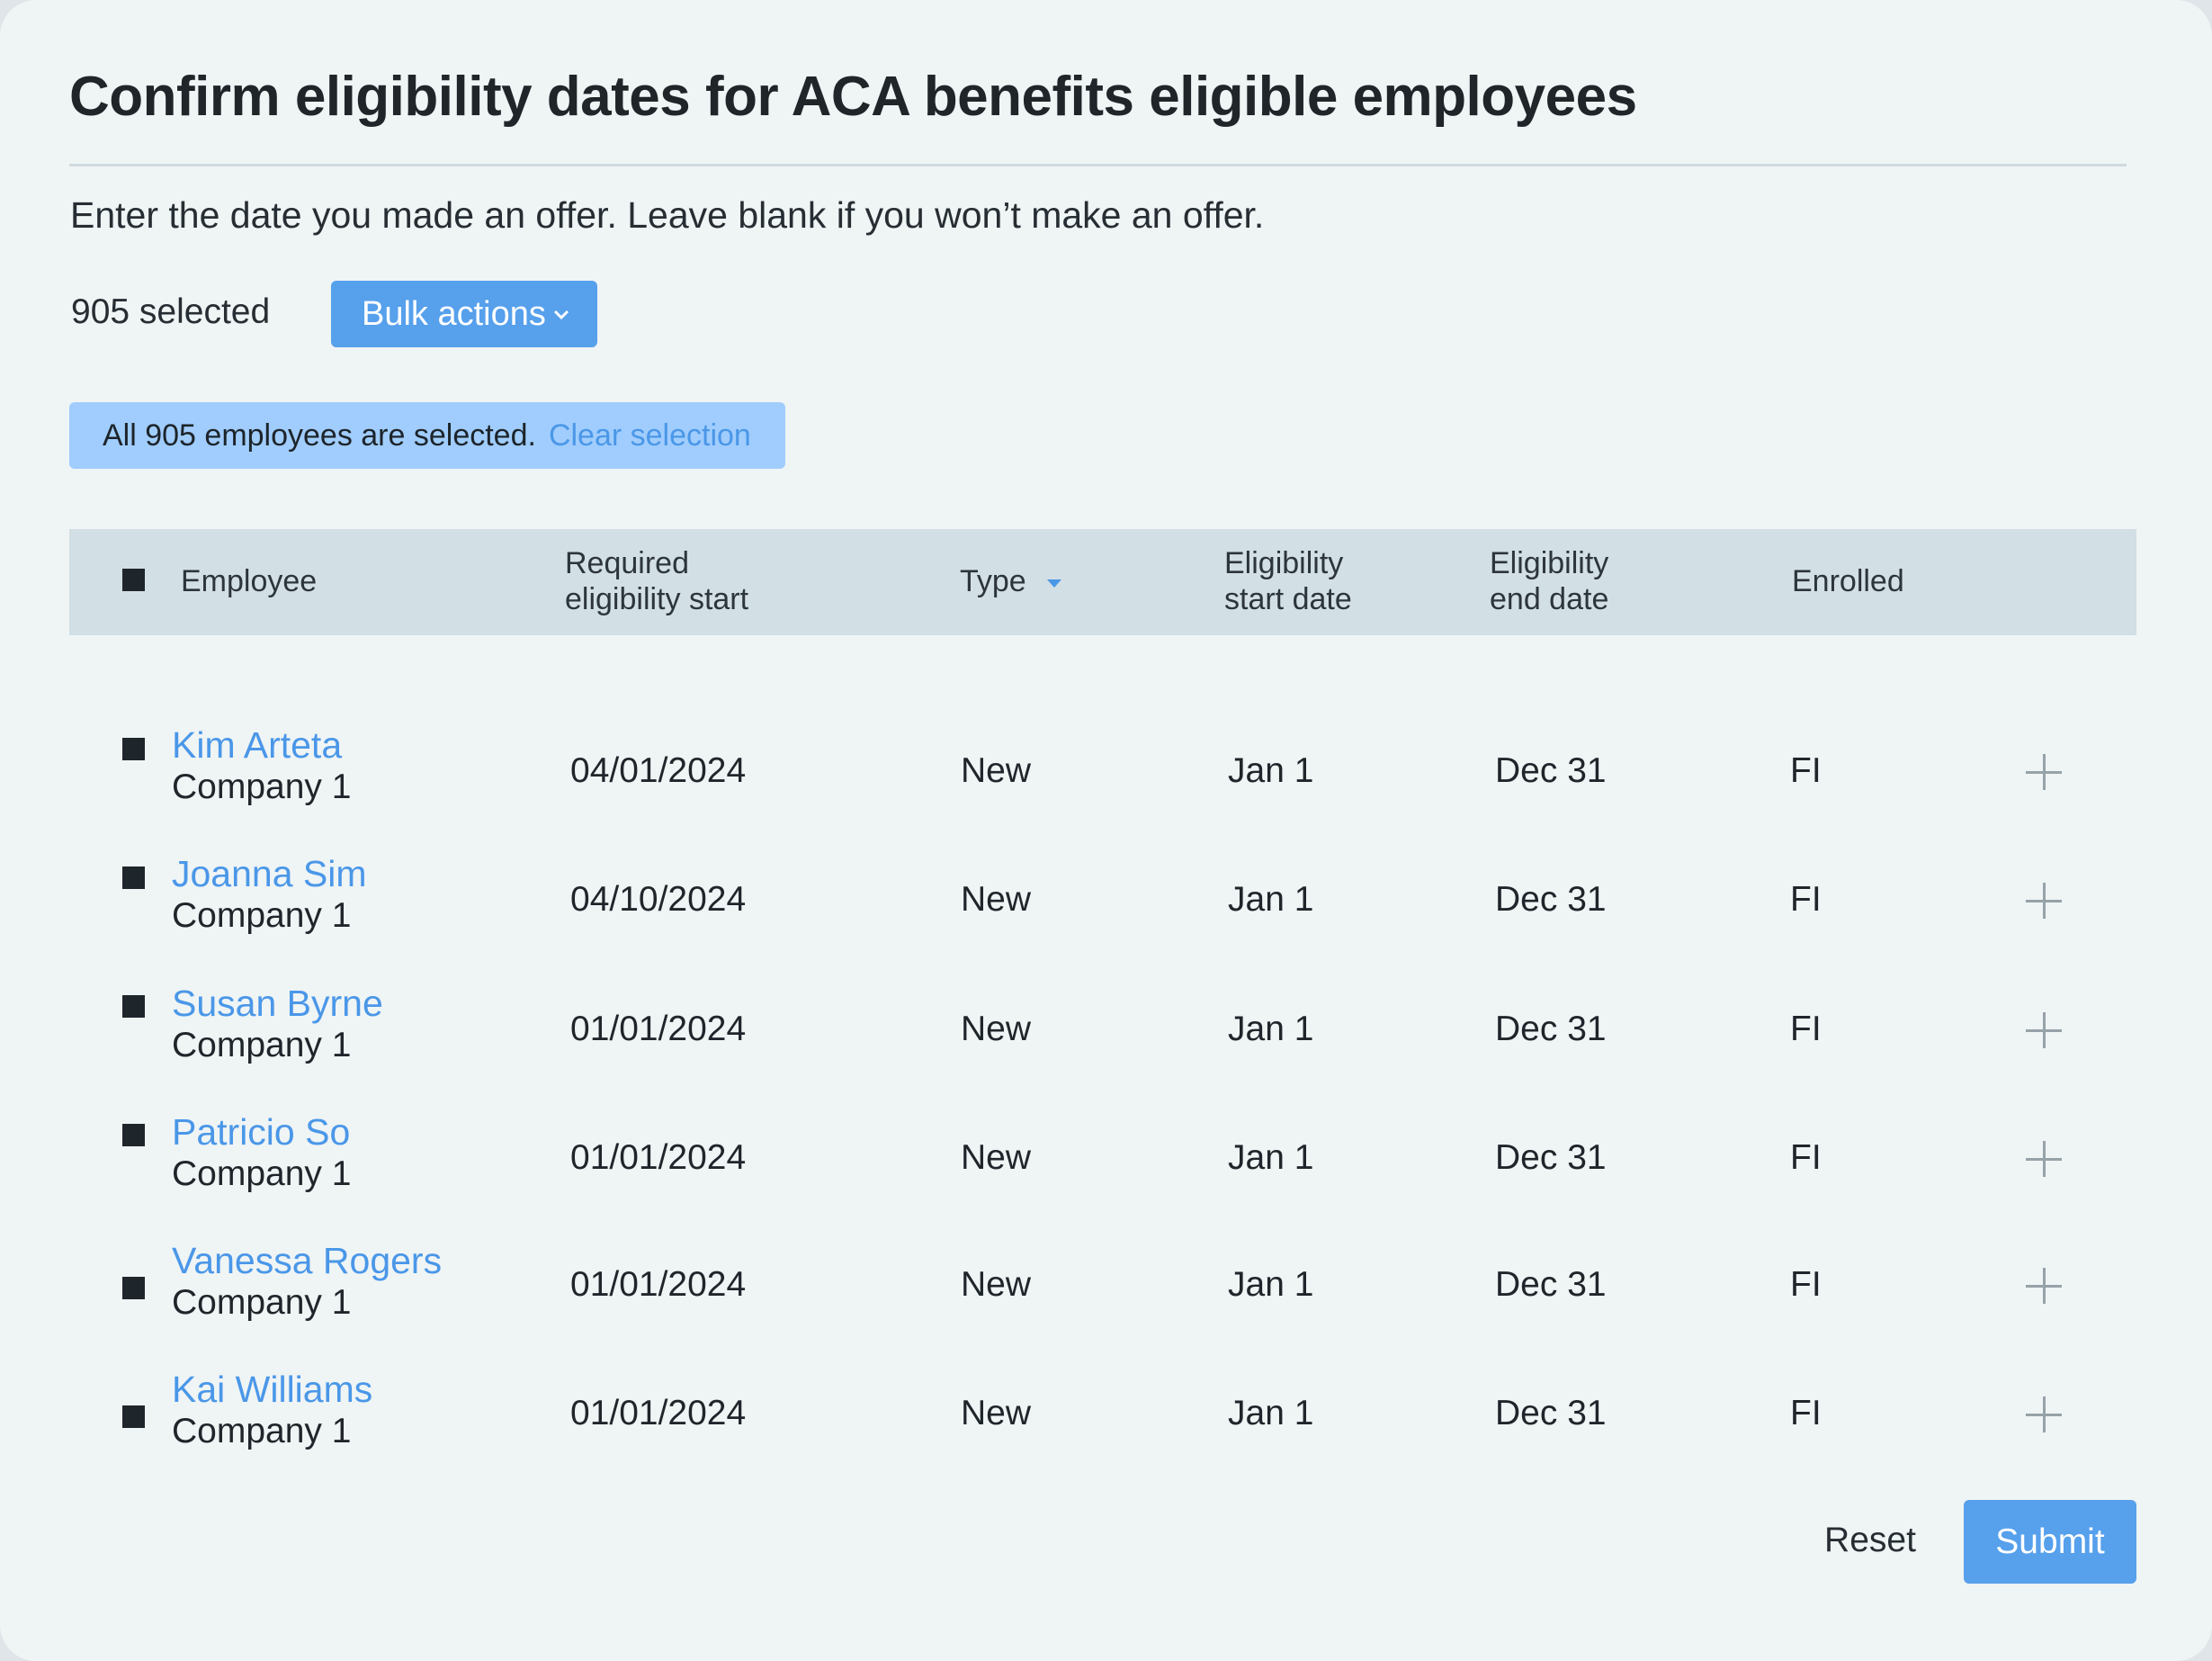 The width and height of the screenshot is (2212, 1661). Describe the element at coordinates (627, 563) in the screenshot. I see `header-required-start-line1: Required` at that location.